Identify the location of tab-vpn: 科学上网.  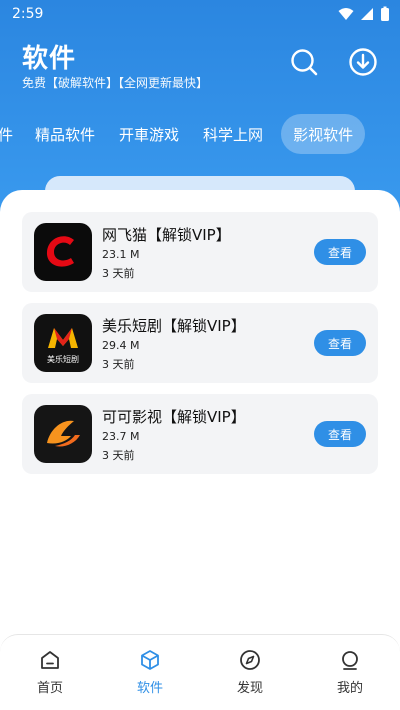
(233, 134).